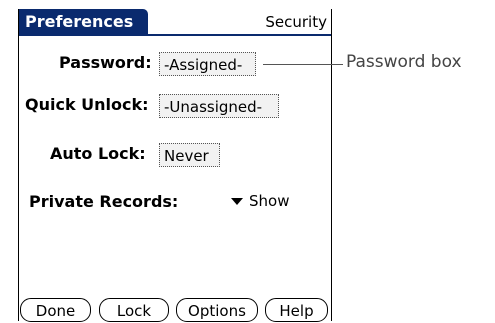 This screenshot has height=323, width=495. I want to click on quick-unlock-label: Quick Unlock:, so click(87, 104).